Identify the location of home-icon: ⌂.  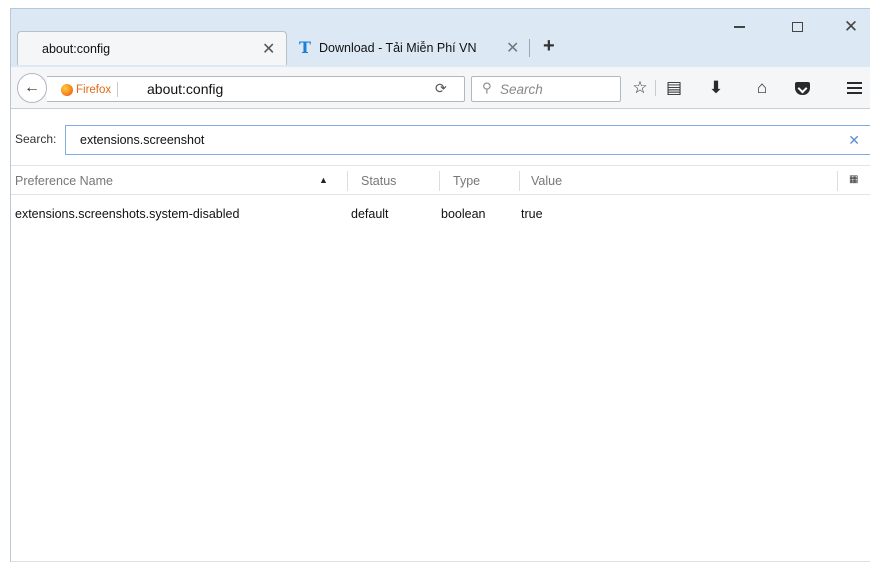
(762, 88).